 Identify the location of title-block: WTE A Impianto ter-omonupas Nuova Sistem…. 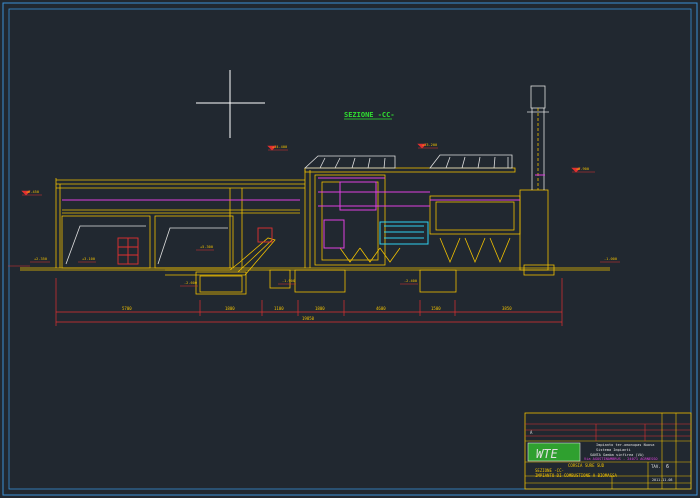
(608, 451).